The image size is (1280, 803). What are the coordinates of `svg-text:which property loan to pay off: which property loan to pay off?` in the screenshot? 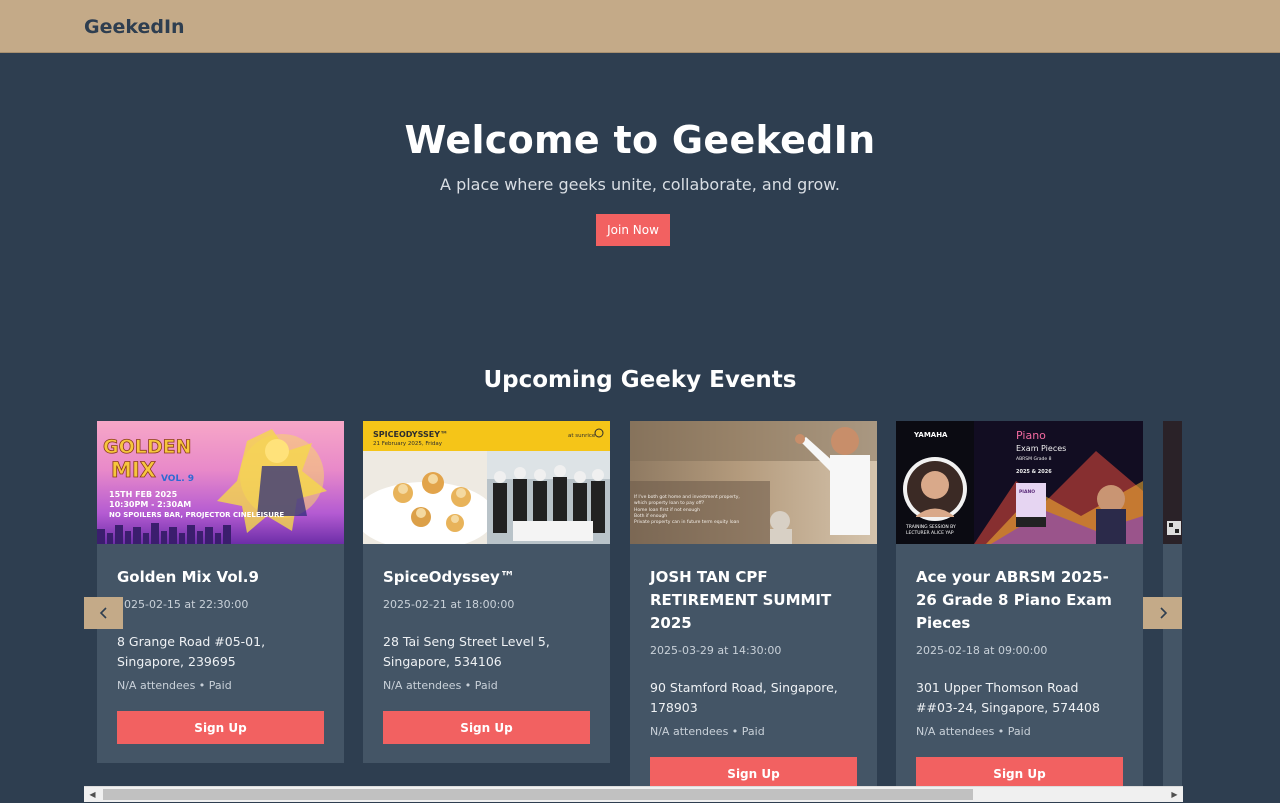 It's located at (669, 503).